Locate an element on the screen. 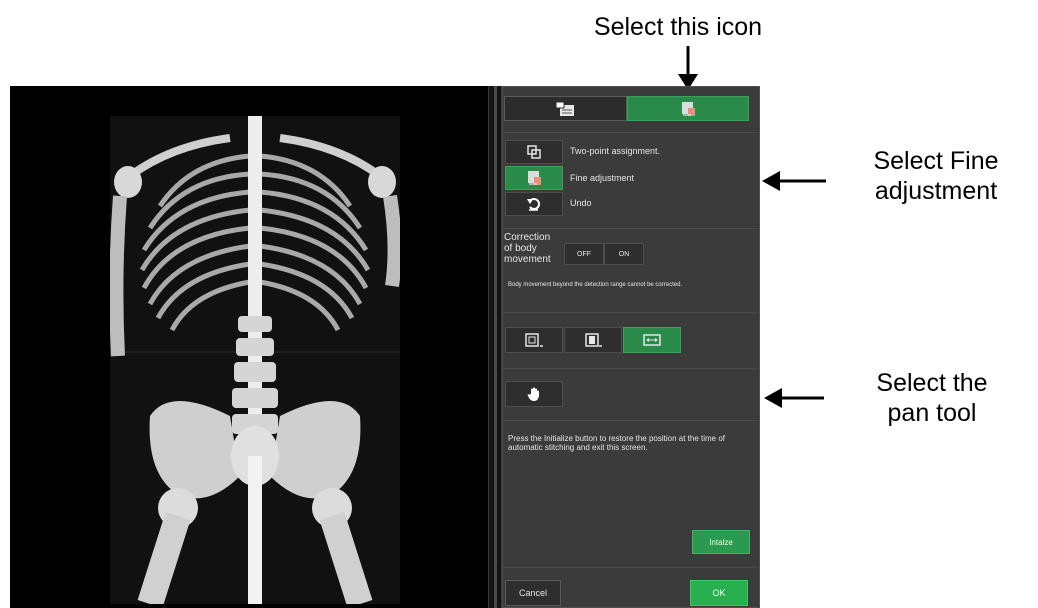 The image size is (1038, 608). fine-adjust-icon is located at coordinates (534, 178).